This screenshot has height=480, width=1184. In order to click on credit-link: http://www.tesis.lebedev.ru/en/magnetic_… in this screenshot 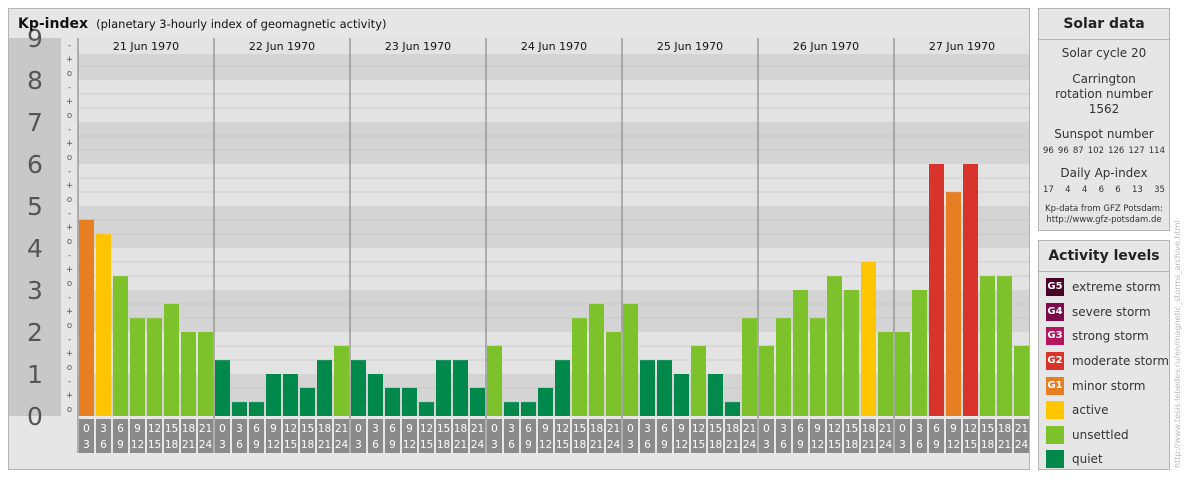, I will do `click(1177, 344)`.